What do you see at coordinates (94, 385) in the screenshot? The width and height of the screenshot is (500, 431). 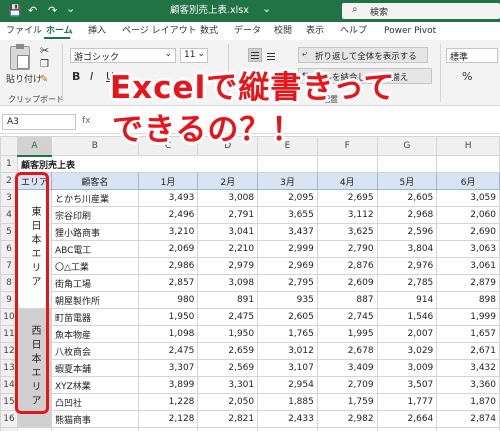 I see `customer-name-cell: XYZ林業` at bounding box center [94, 385].